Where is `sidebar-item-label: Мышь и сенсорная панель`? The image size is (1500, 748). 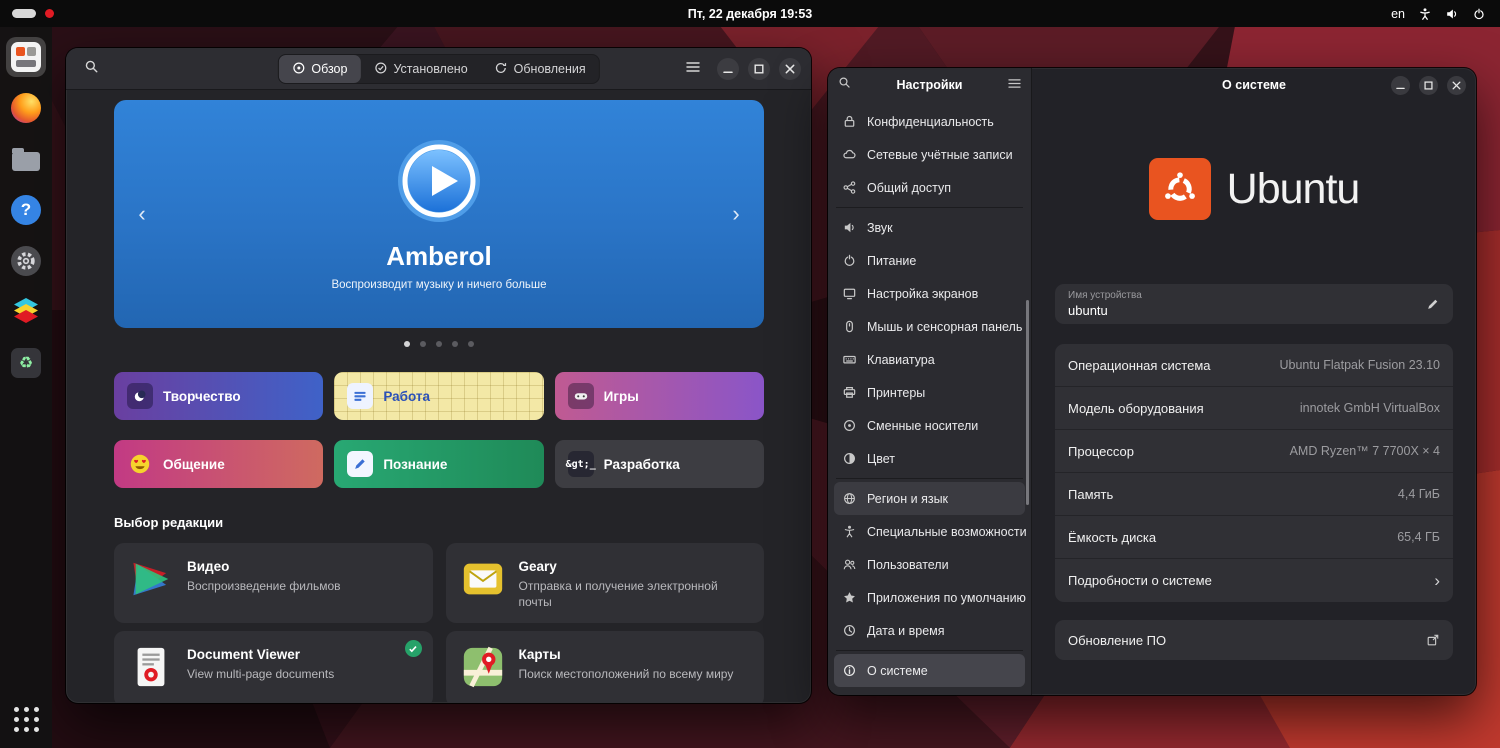 sidebar-item-label: Мышь и сенсорная панель is located at coordinates (945, 326).